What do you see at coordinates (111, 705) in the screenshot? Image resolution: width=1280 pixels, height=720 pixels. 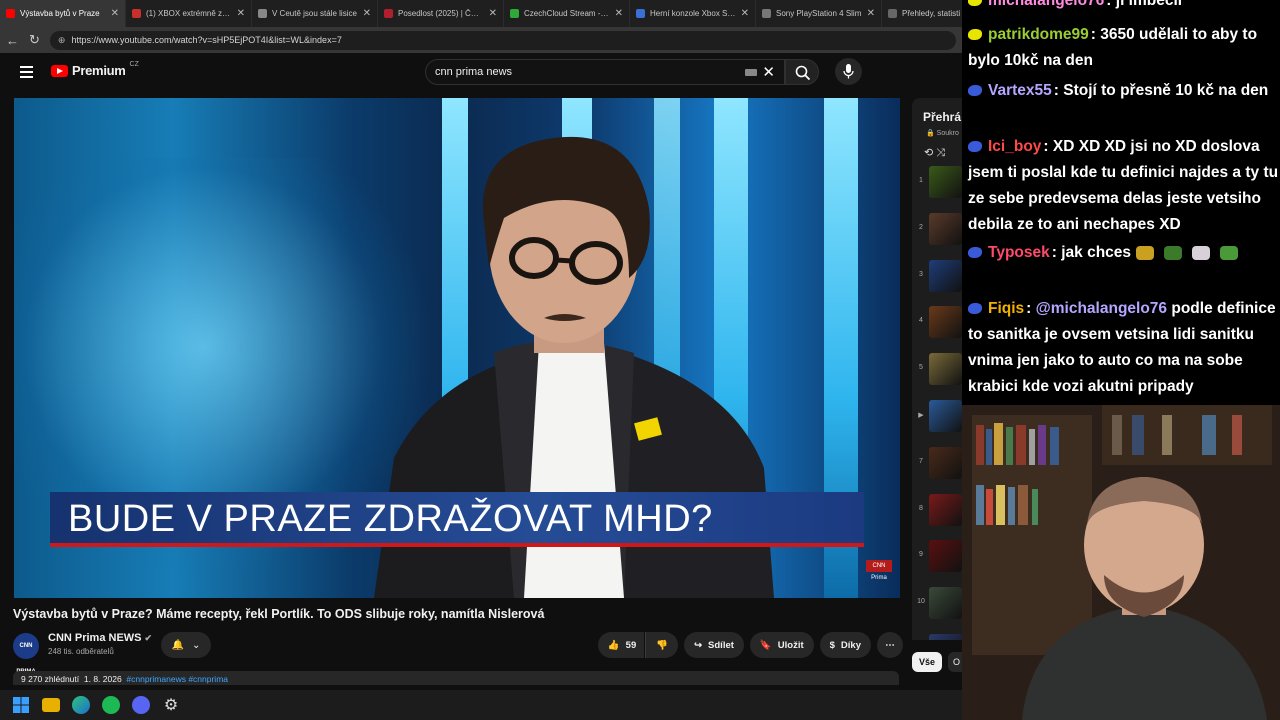 I see `spotify-icon` at bounding box center [111, 705].